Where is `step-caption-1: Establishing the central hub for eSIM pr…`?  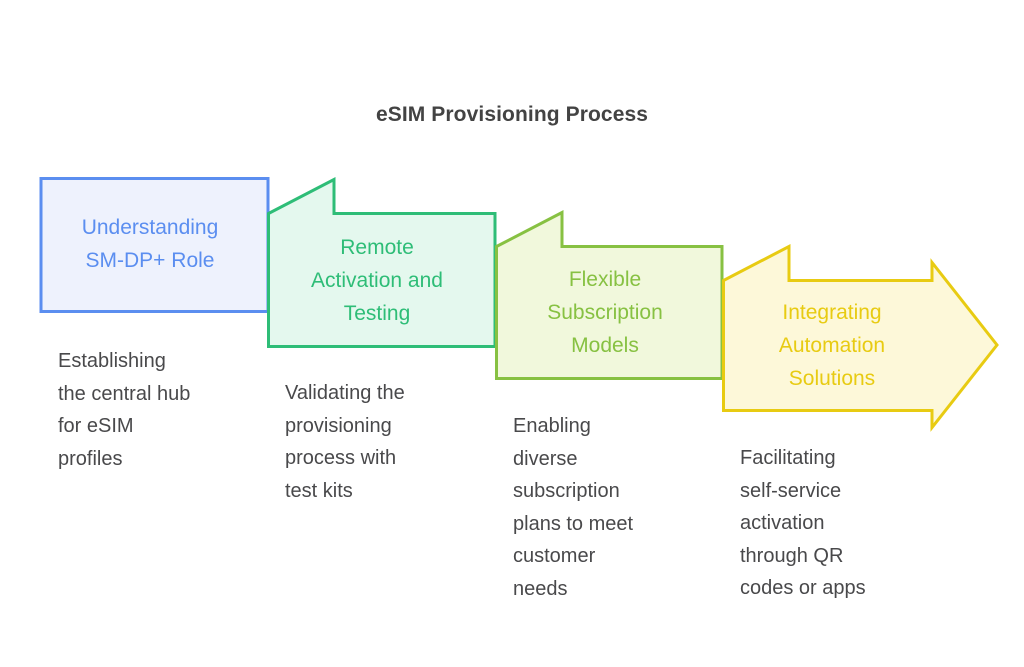
step-caption-1: Establishing the central hub for eSIM pr… is located at coordinates (124, 410).